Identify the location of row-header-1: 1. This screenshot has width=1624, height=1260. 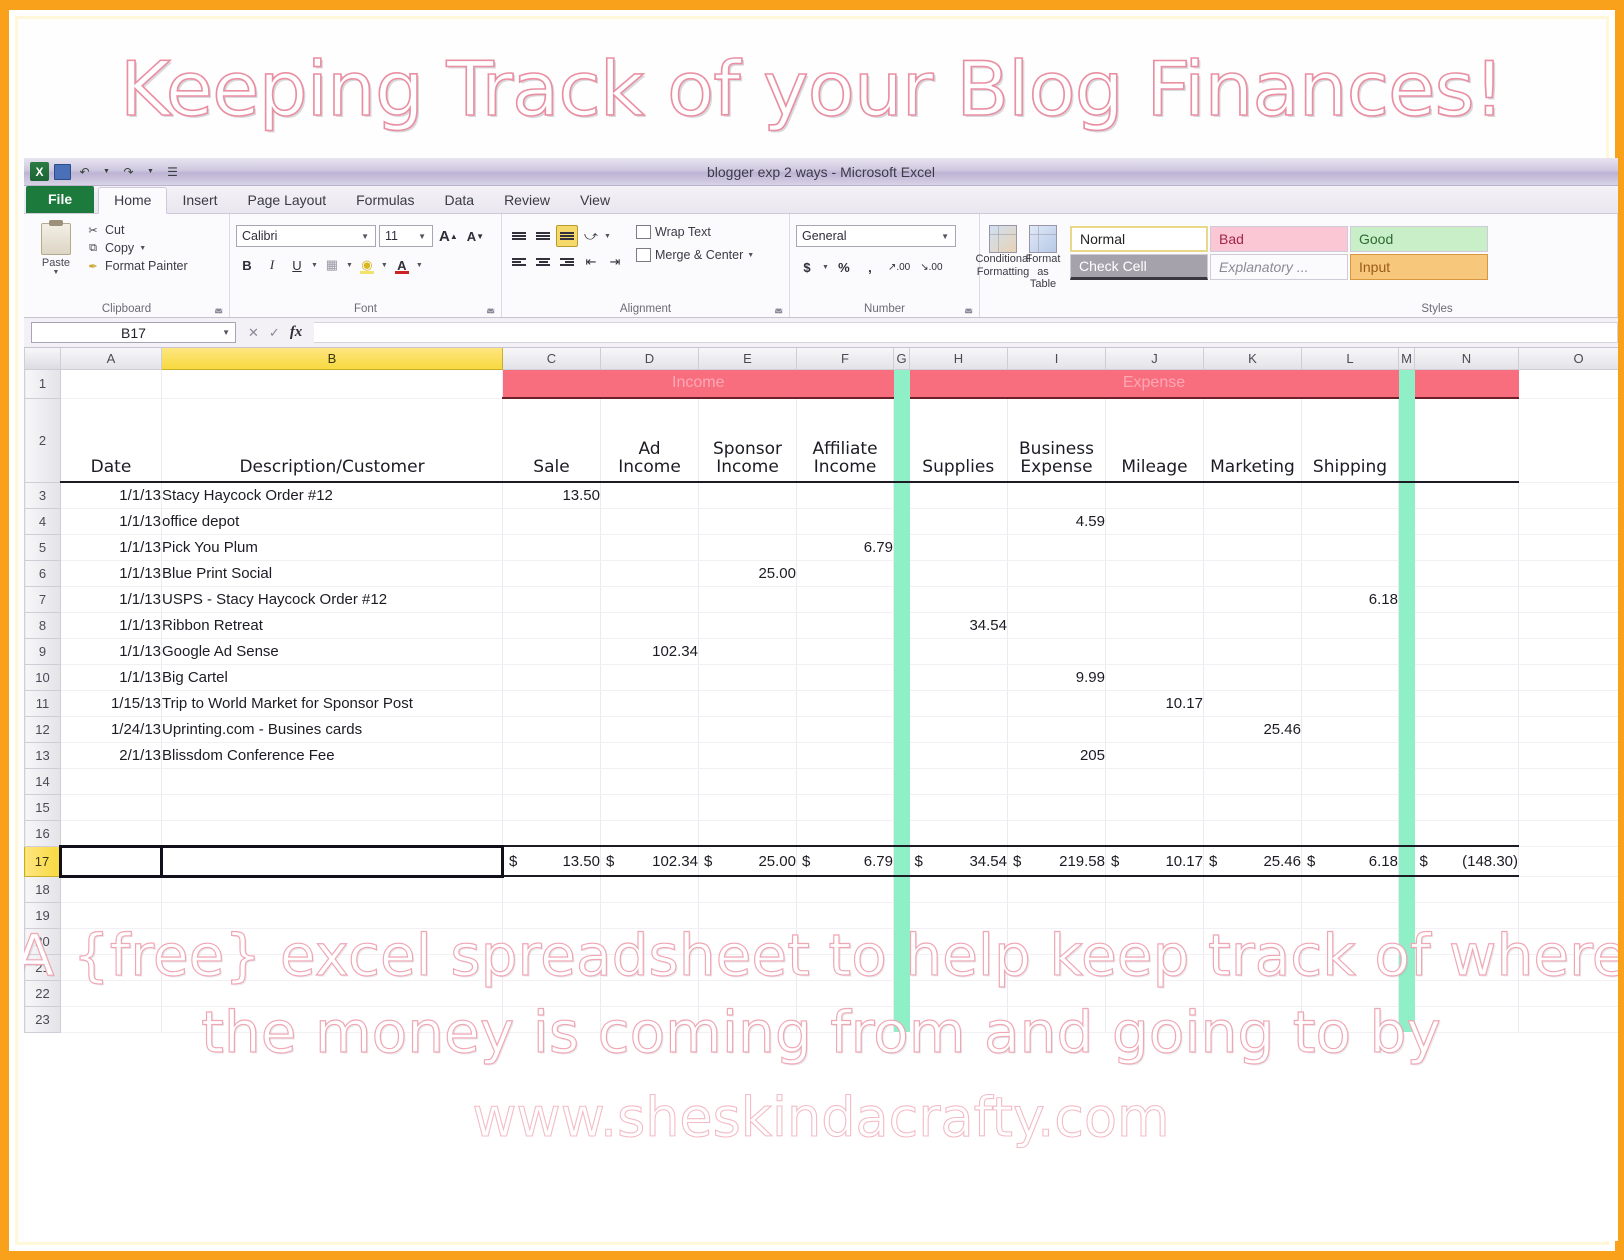
(42, 383).